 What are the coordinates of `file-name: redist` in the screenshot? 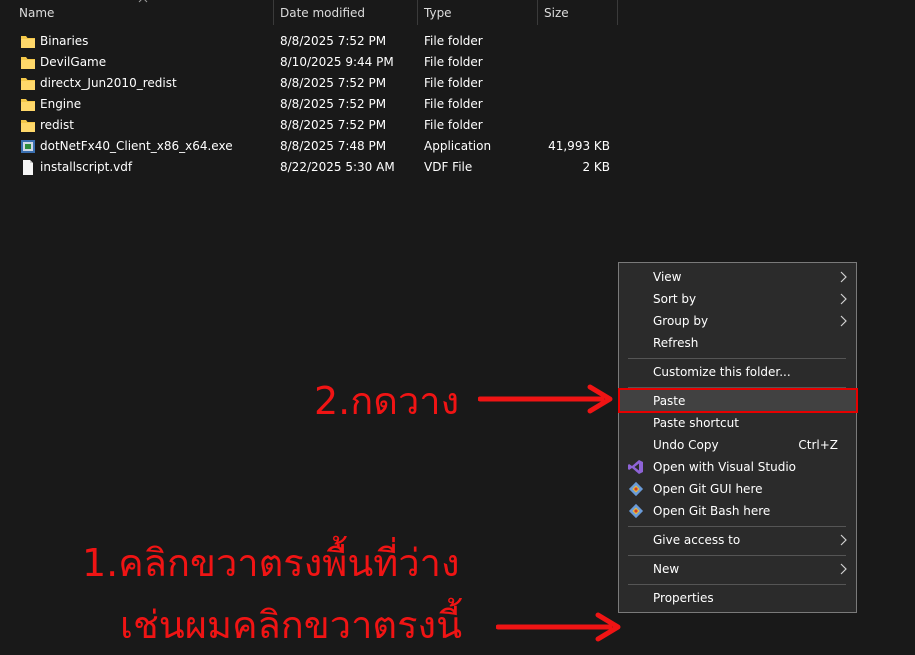 It's located at (57, 125).